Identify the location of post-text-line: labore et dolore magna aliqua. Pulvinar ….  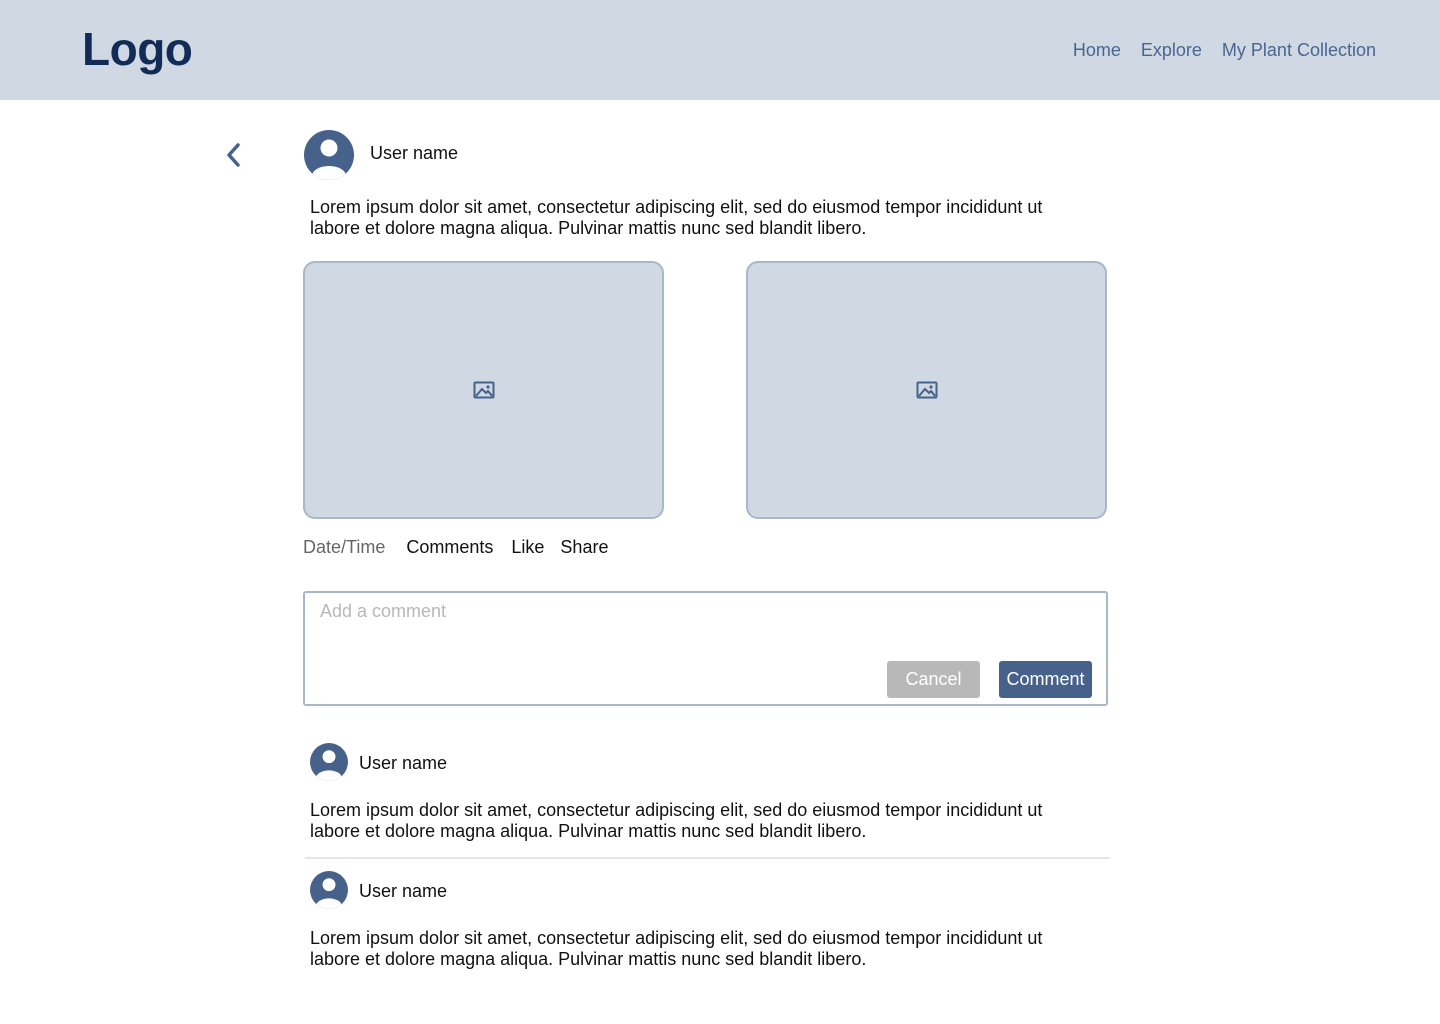
(588, 228).